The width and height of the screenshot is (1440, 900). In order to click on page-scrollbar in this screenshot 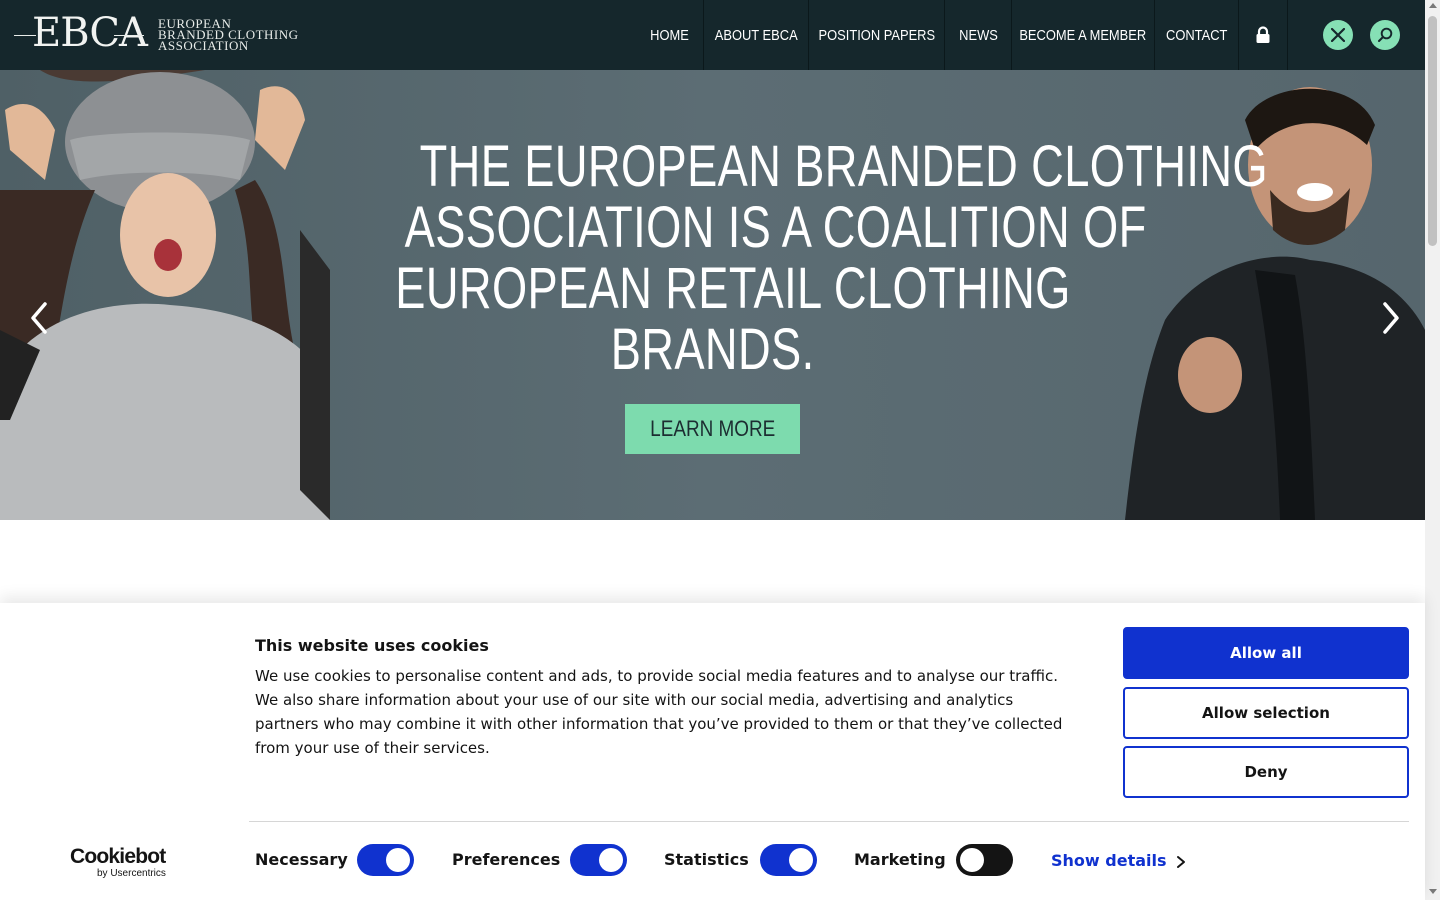, I will do `click(1432, 450)`.